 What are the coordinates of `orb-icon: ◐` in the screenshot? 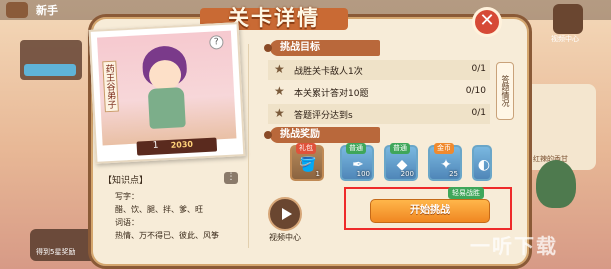 It's located at (484, 165).